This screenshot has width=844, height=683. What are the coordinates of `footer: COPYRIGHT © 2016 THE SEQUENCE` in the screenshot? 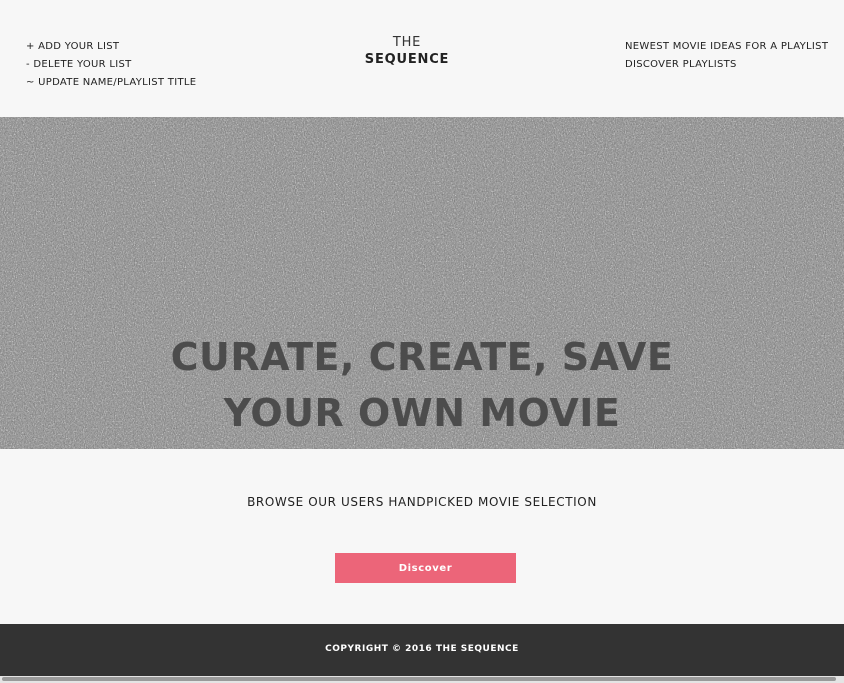 It's located at (422, 650).